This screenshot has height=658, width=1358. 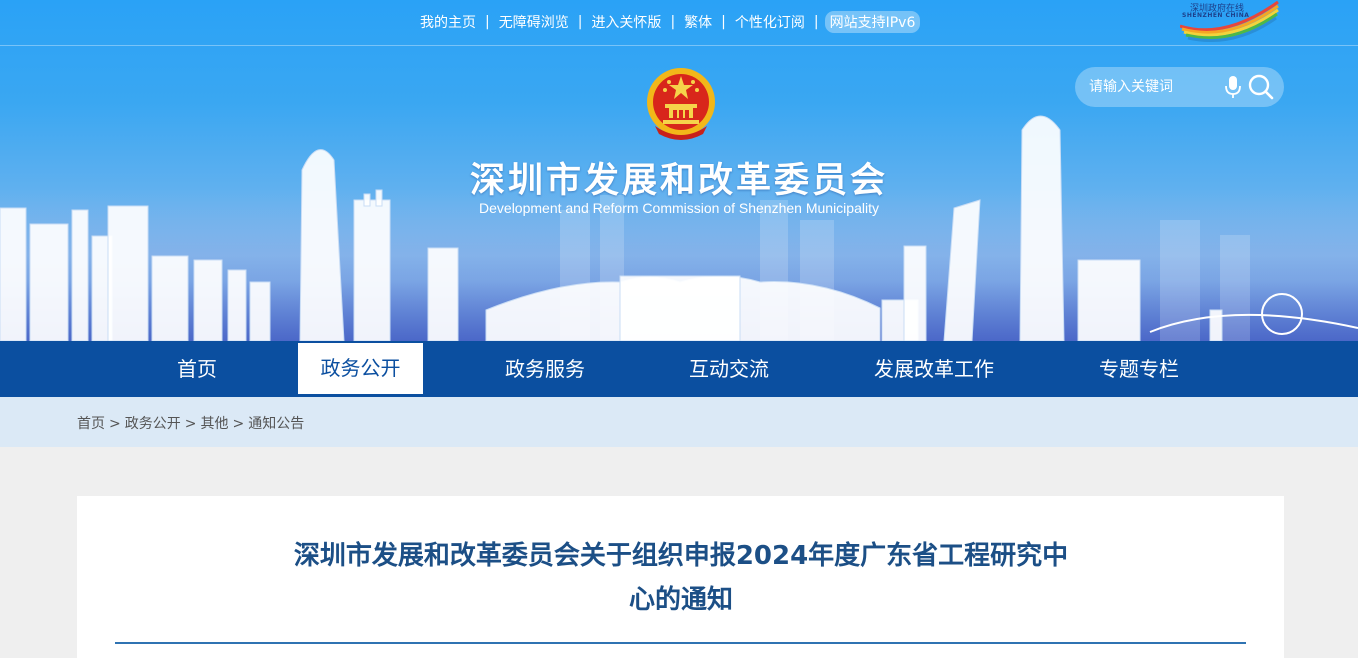 I want to click on main-nav: 首页 政务公开 政务服务 互动交流 发展改革工作 专题专栏, so click(x=679, y=369).